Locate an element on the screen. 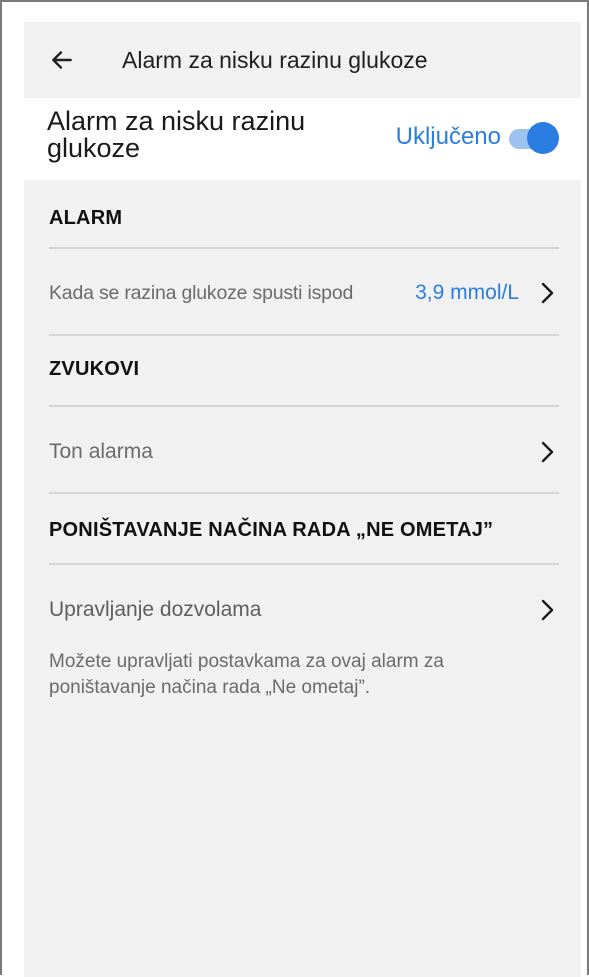  section-header-alarm: ALARM is located at coordinates (86, 218).